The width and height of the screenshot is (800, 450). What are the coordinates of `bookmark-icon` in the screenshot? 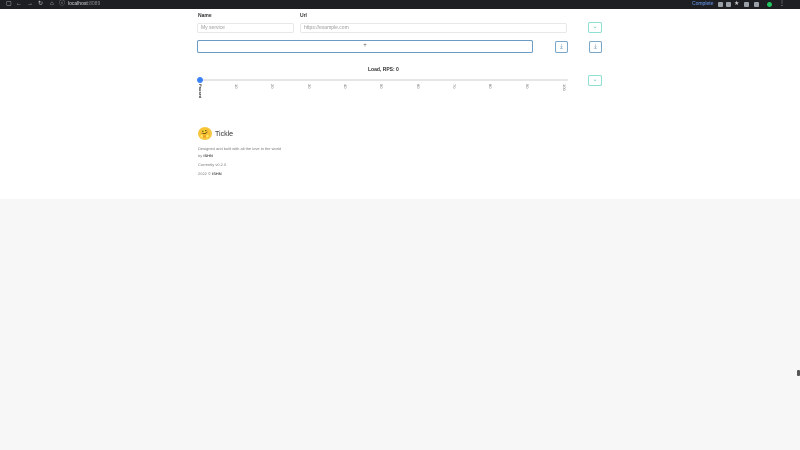 It's located at (728, 4).